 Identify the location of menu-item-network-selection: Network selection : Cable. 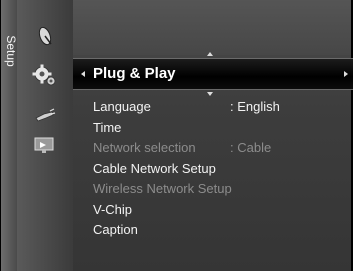
(218, 148).